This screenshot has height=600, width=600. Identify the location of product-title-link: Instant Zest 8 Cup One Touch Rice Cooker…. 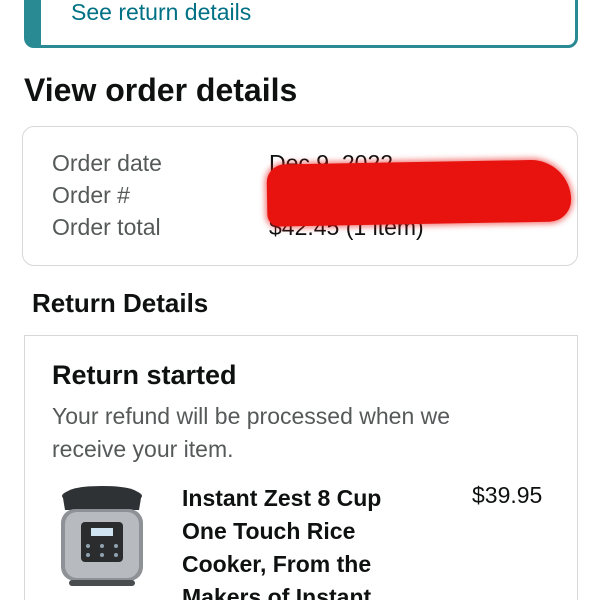
(302, 541).